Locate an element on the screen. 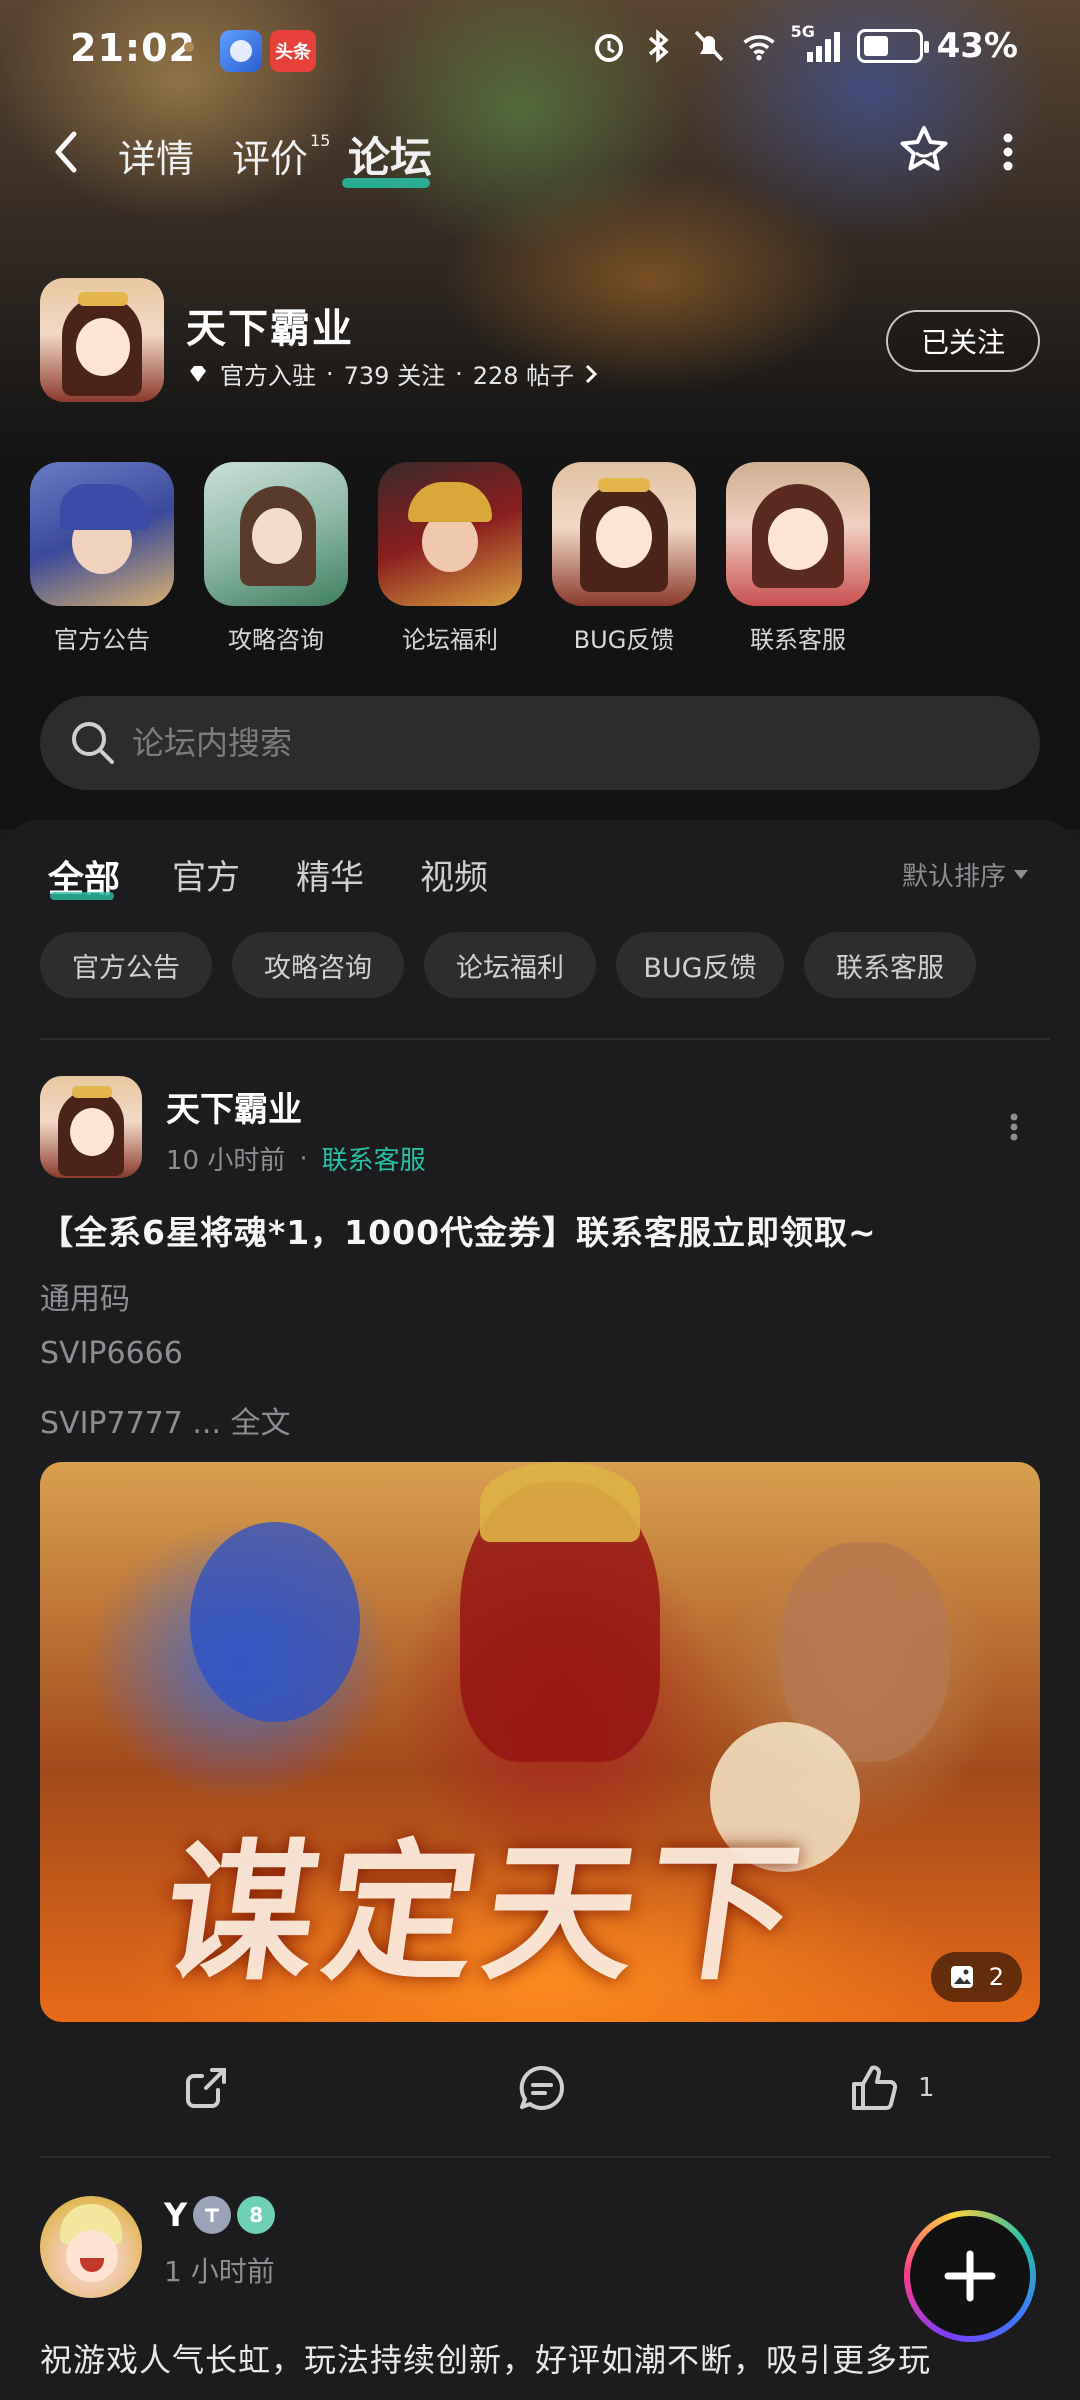 The image size is (1080, 2400). quick-link-label: 论坛福利 is located at coordinates (450, 640).